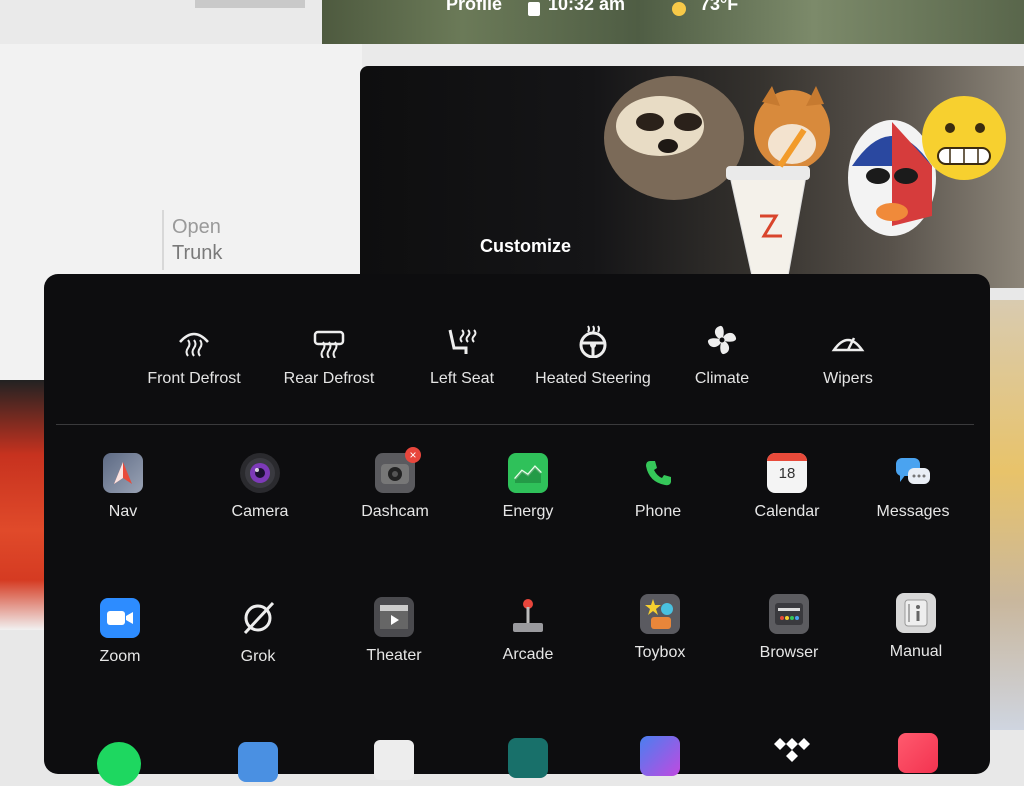  I want to click on app-toybox: Toybox, so click(660, 628).